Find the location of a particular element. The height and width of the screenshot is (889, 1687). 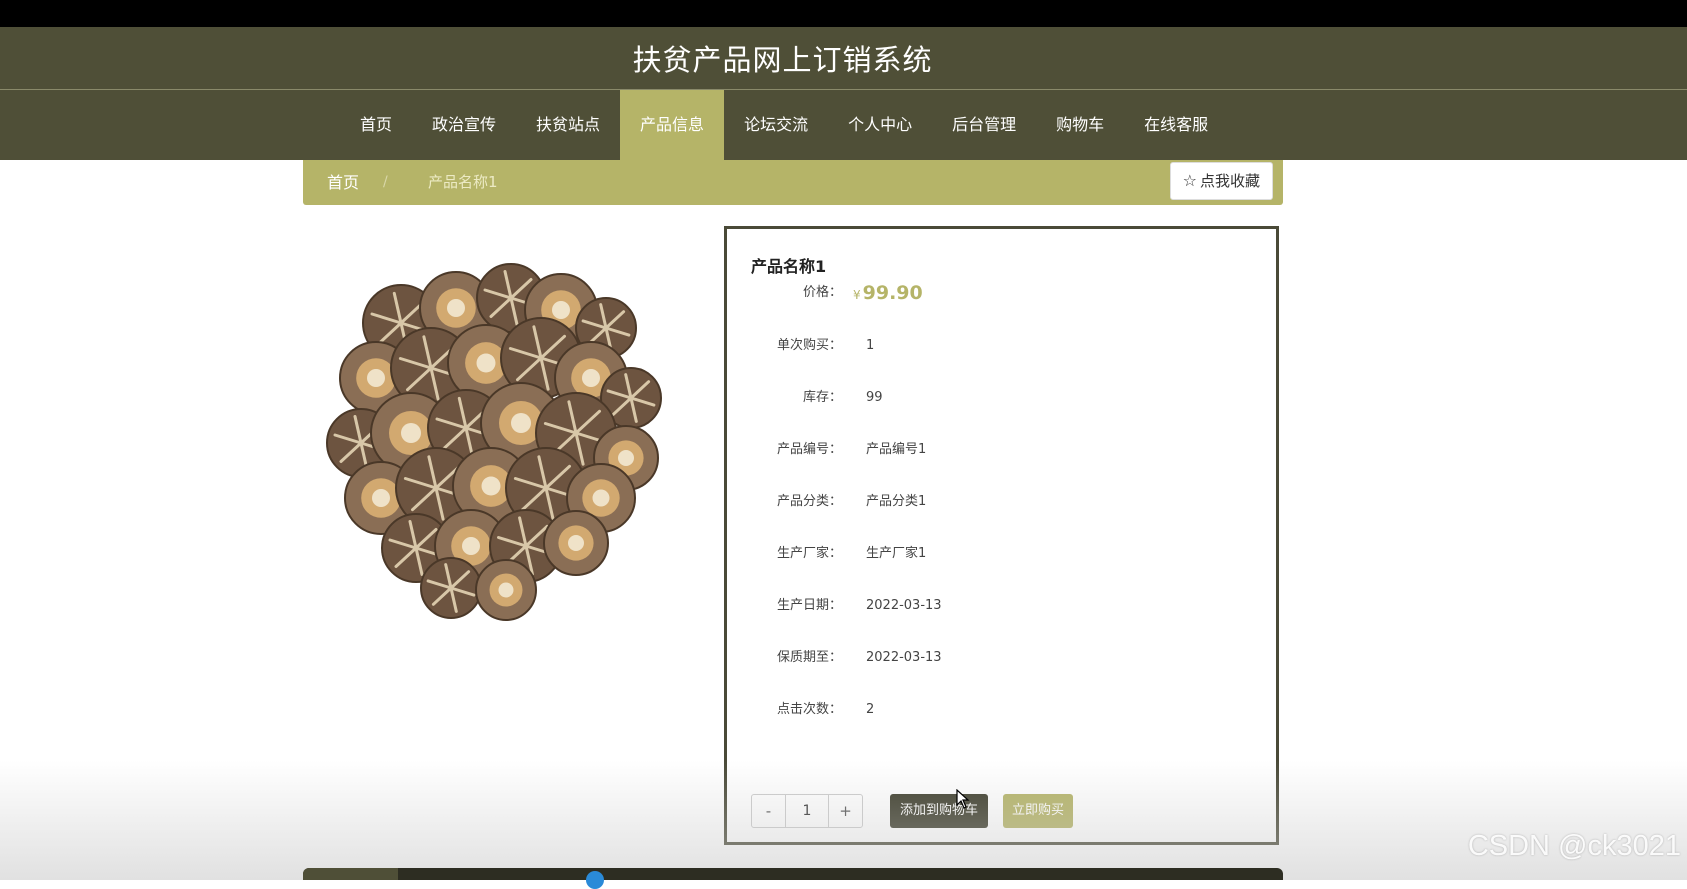

collect-button: ☆ 点我收藏 is located at coordinates (1221, 181).